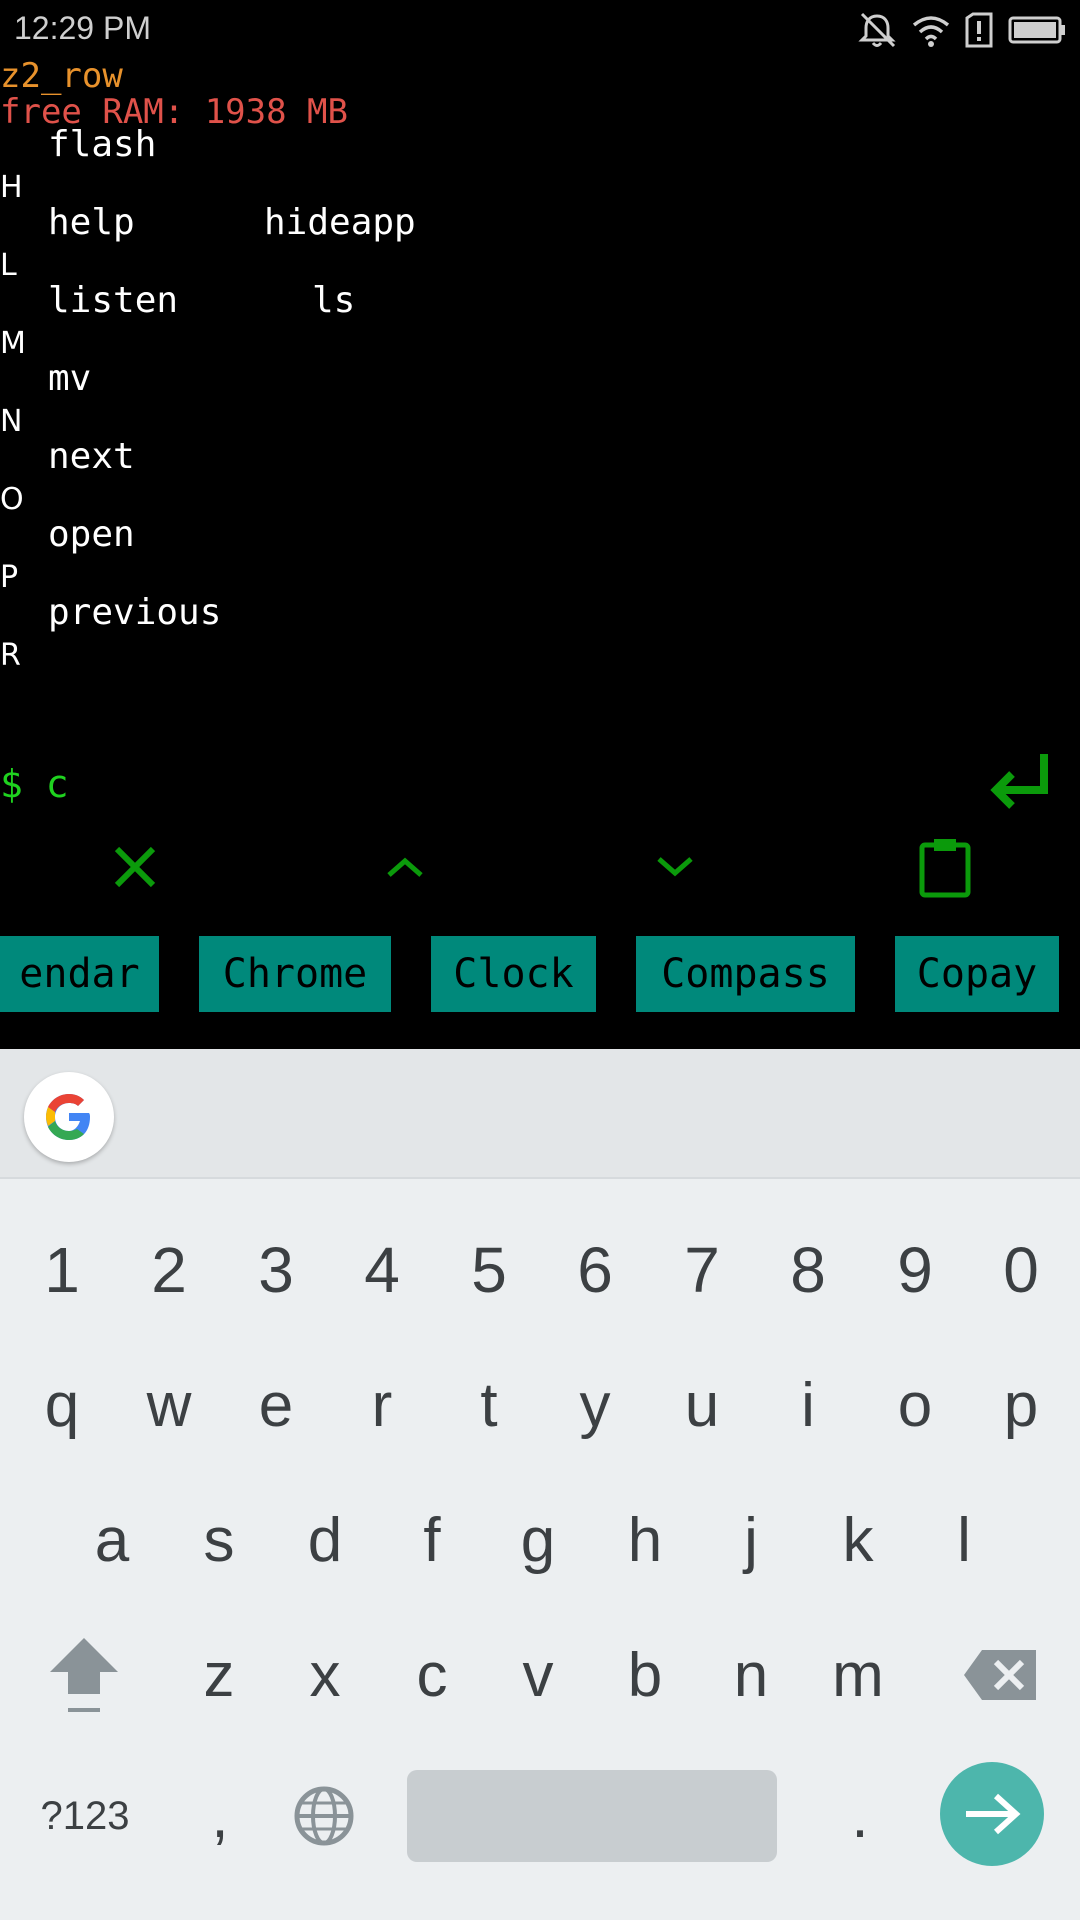 The image size is (1080, 1920). I want to click on google-button, so click(69, 1117).